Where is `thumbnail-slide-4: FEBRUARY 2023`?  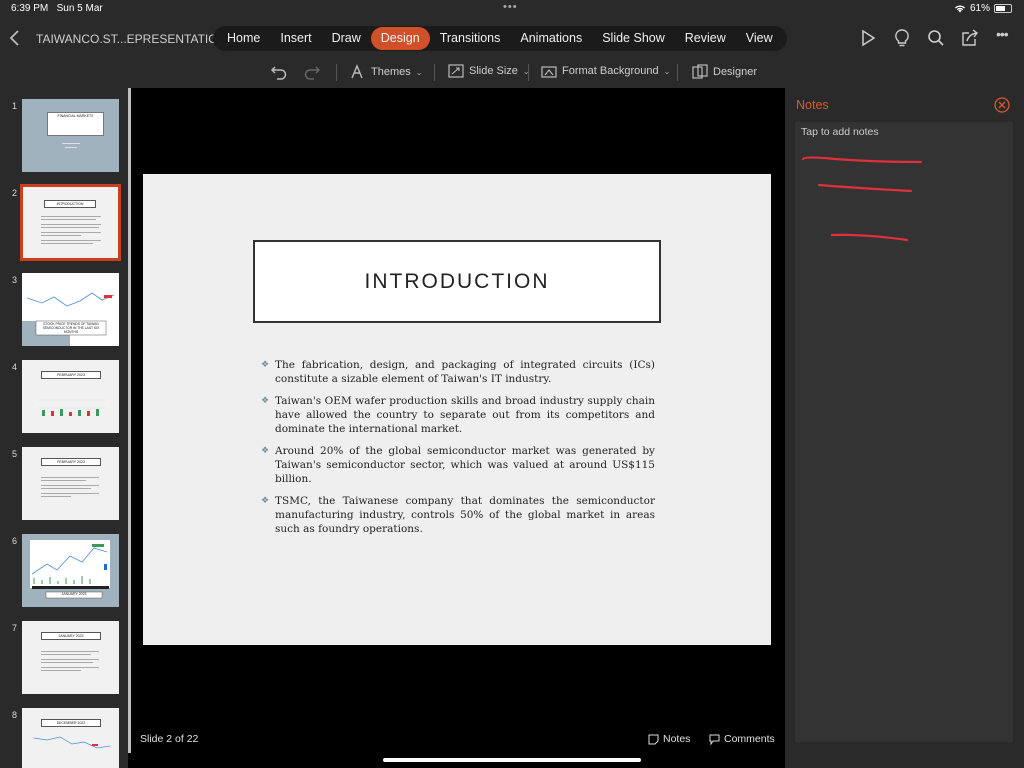
thumbnail-slide-4: FEBRUARY 2023 is located at coordinates (70, 396).